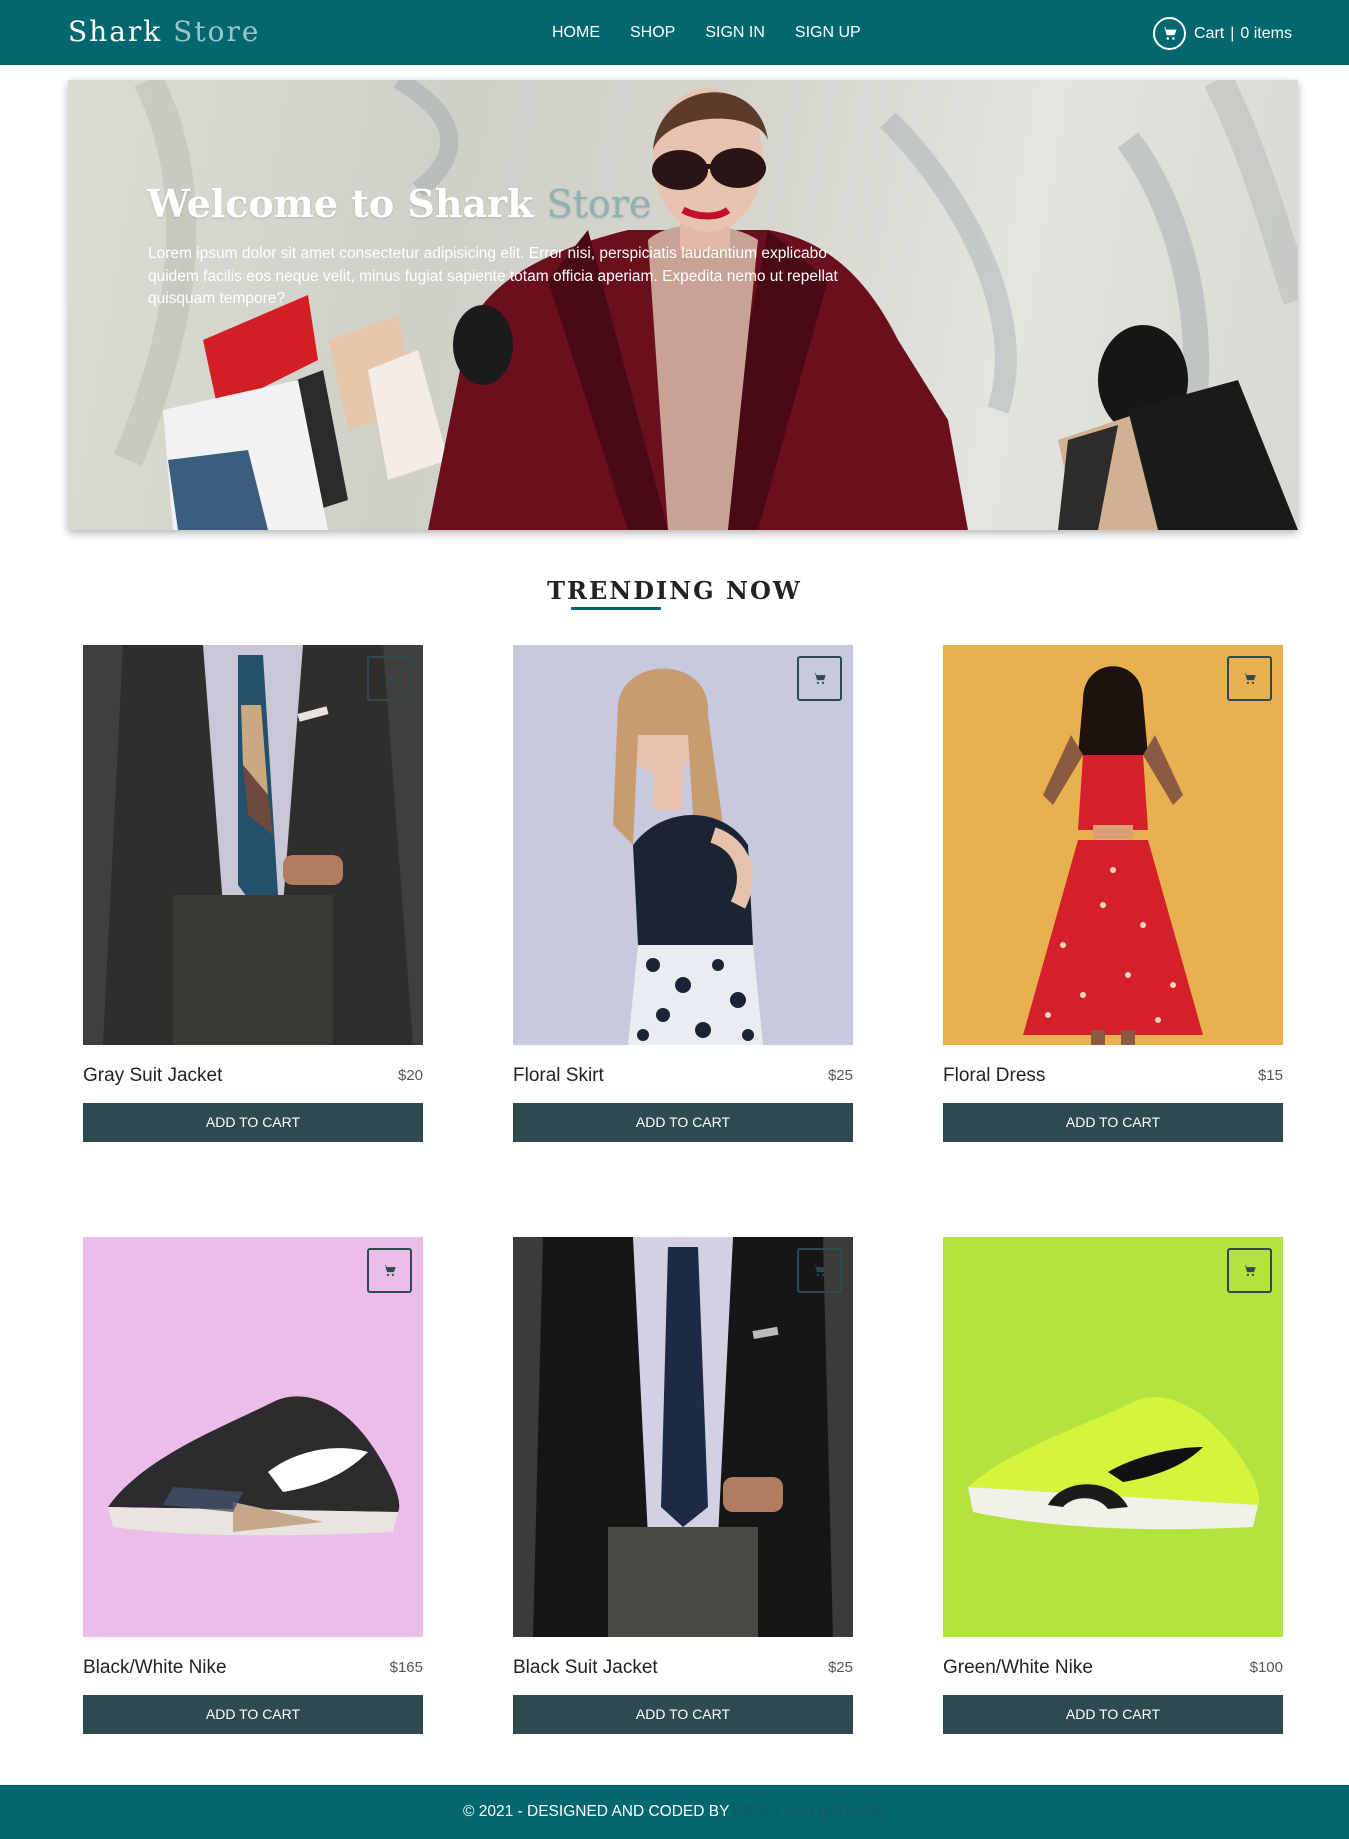  What do you see at coordinates (599, 204) in the screenshot?
I see `hero-title-accent: Store` at bounding box center [599, 204].